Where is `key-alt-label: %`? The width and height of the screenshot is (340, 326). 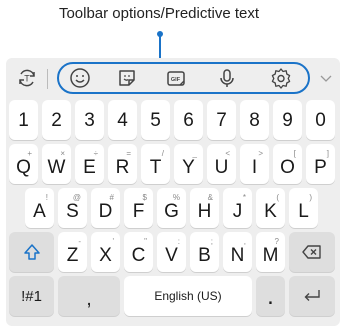
key-alt-label: % is located at coordinates (176, 197).